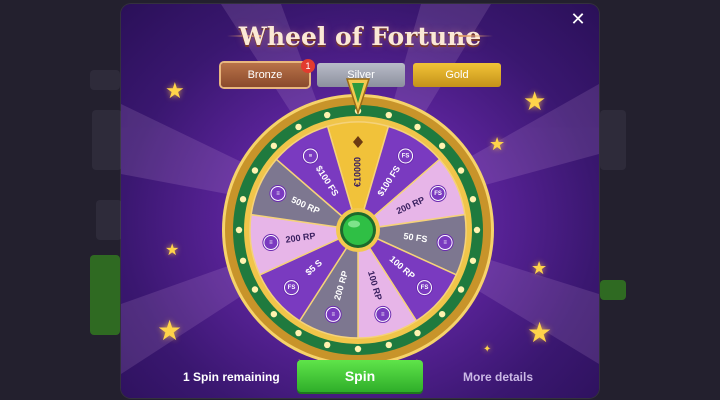 The height and width of the screenshot is (400, 720). I want to click on wheel-hub-button, so click(358, 230).